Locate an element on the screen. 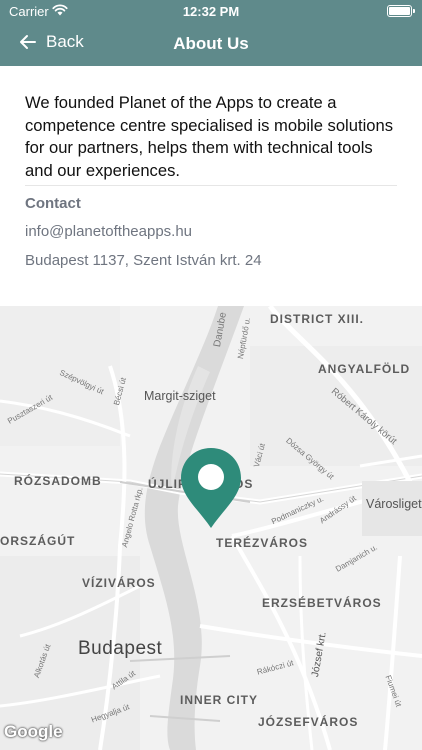  status-bar: Carrier 12:32 PM is located at coordinates (211, 11).